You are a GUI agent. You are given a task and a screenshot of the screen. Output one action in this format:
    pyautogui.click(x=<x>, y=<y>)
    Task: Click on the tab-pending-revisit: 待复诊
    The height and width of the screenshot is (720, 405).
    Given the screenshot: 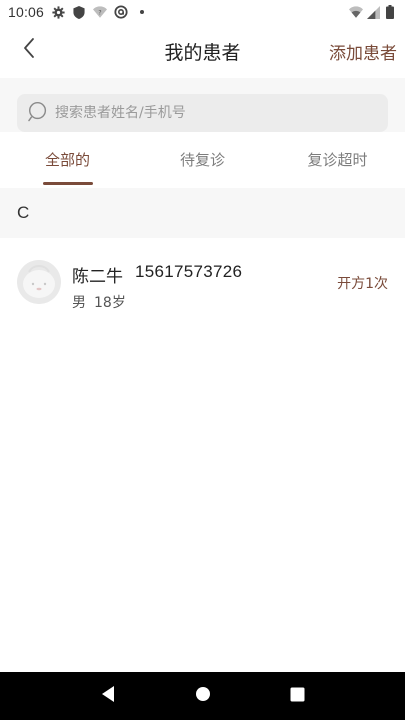 What is the action you would take?
    pyautogui.click(x=202, y=160)
    